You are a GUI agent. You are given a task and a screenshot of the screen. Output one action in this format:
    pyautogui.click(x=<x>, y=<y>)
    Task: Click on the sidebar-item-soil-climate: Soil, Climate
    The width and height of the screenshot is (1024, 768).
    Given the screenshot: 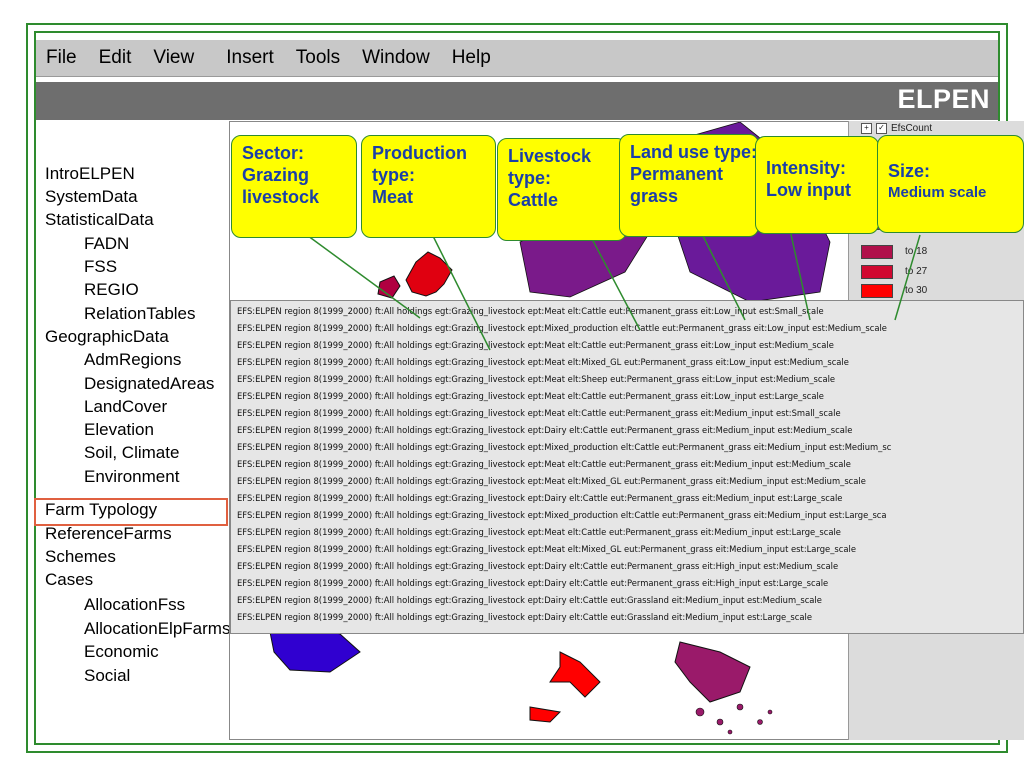 What is the action you would take?
    pyautogui.click(x=131, y=453)
    